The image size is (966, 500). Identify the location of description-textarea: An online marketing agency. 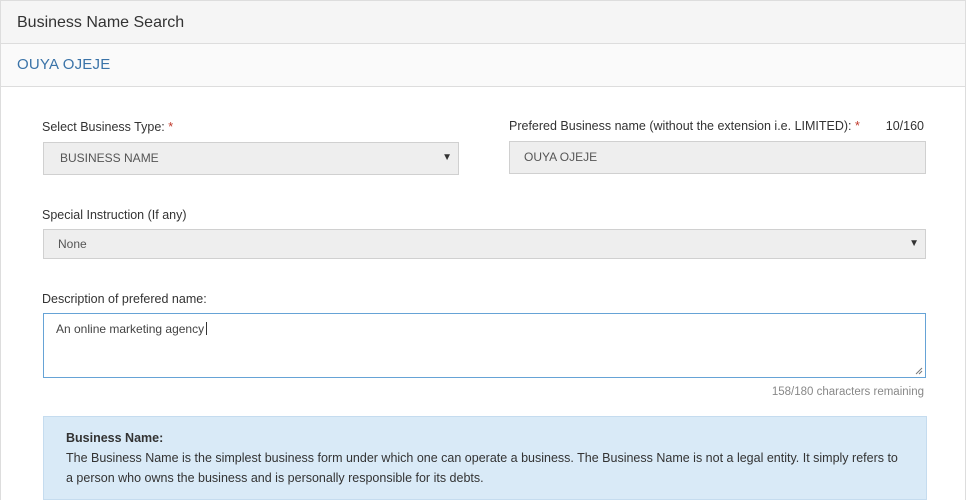
(484, 345).